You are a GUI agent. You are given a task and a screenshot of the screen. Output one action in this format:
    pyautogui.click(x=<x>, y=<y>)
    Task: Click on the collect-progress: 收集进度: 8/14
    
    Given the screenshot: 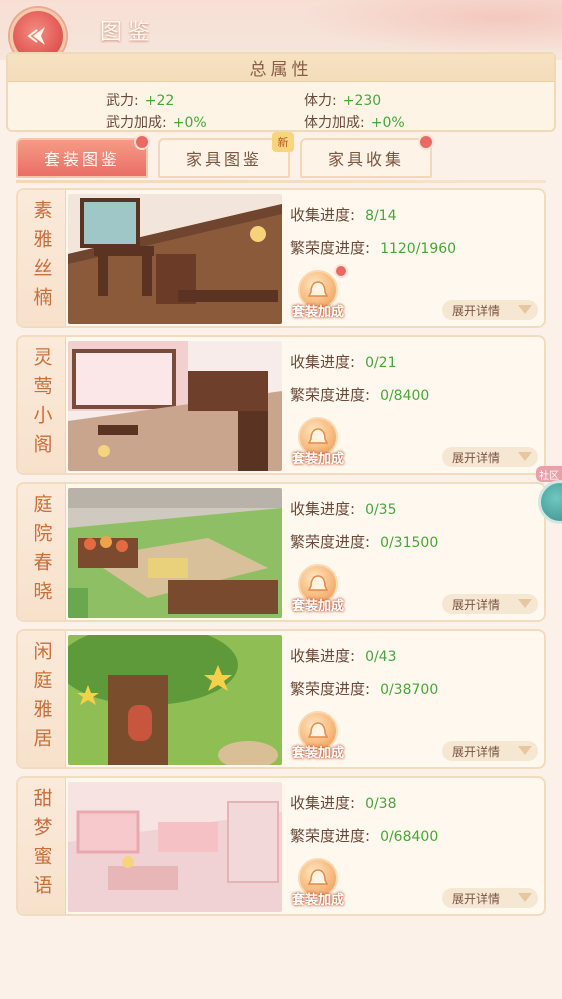 What is the action you would take?
    pyautogui.click(x=343, y=215)
    